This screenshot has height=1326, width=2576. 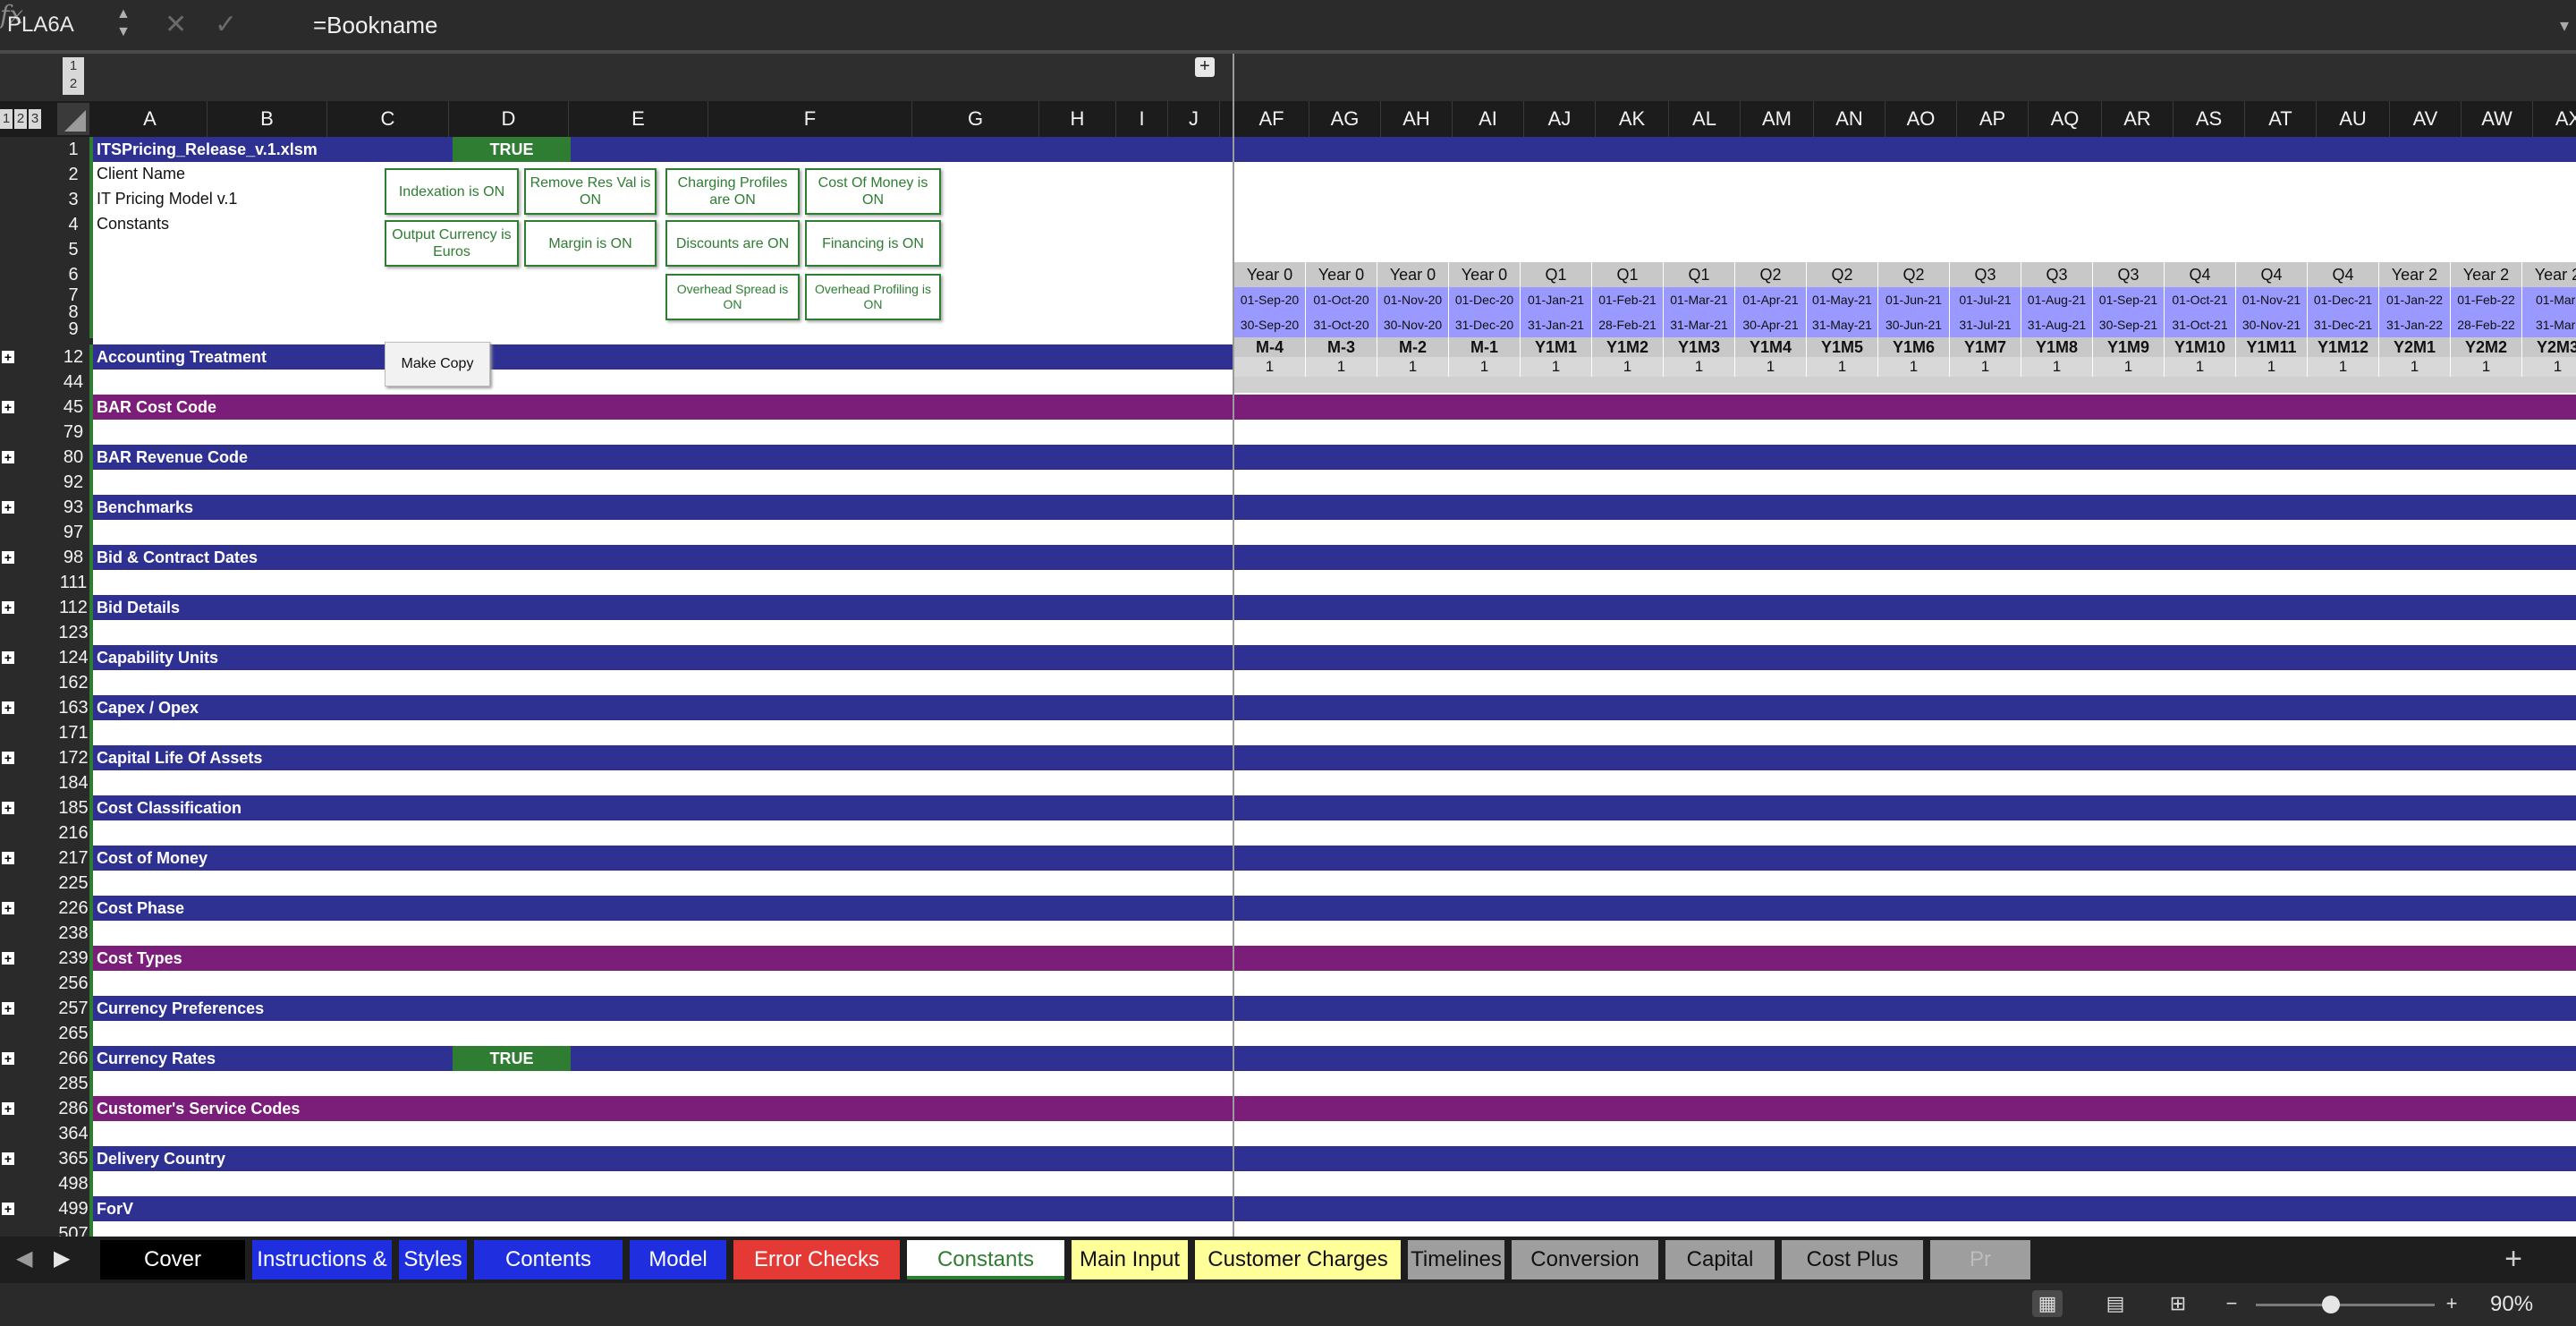 What do you see at coordinates (6, 119) in the screenshot?
I see `row-level-1-button: 1` at bounding box center [6, 119].